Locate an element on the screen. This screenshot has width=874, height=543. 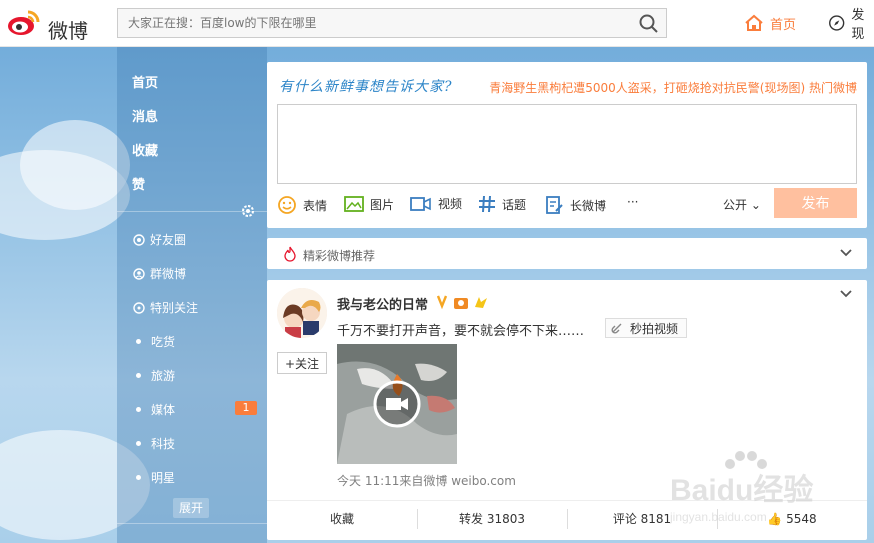
sidebar-item-tech: 科技 is located at coordinates (154, 443).